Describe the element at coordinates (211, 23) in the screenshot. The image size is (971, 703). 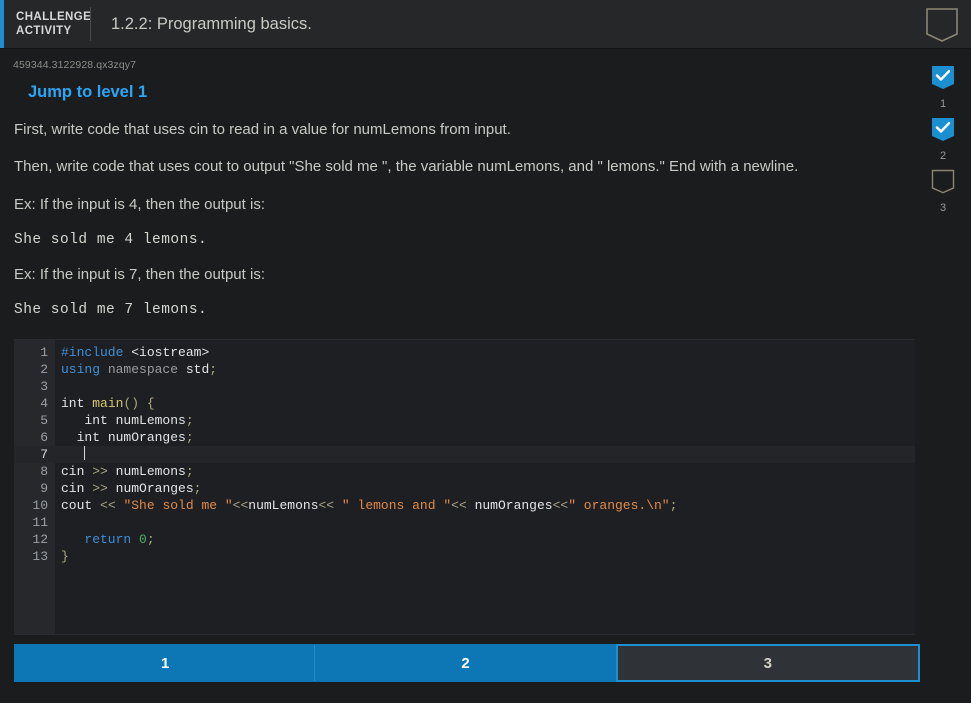
I see `page-title: 1.2.2: Programming basics.` at that location.